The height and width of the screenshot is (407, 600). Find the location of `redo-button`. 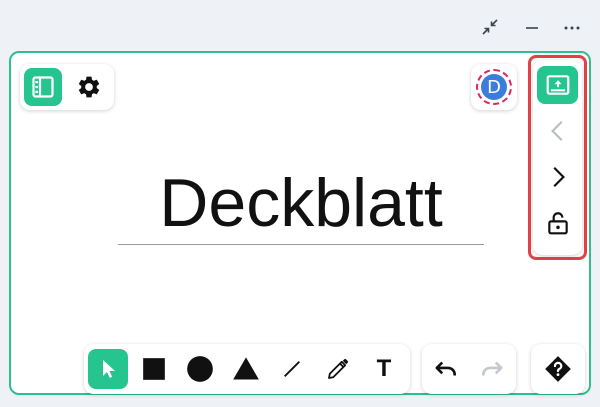

redo-button is located at coordinates (492, 369).